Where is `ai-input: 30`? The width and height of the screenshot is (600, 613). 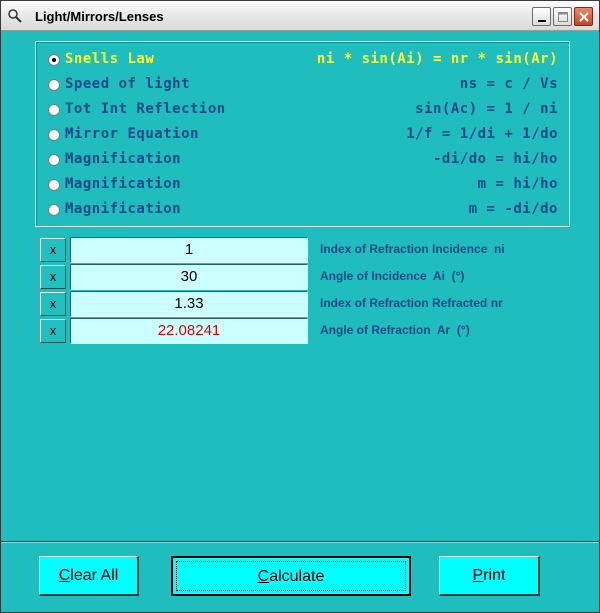
ai-input: 30 is located at coordinates (189, 277).